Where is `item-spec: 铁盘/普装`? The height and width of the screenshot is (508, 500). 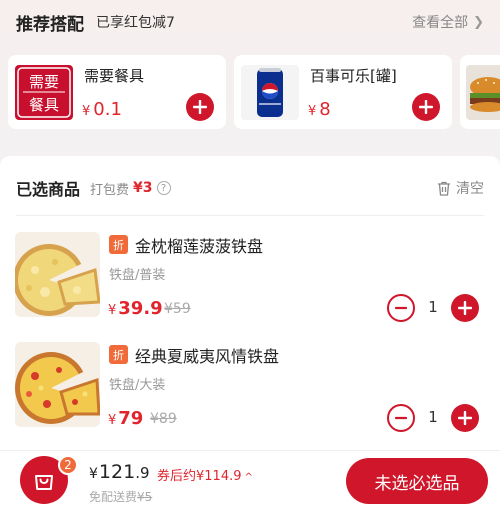 item-spec: 铁盘/普装 is located at coordinates (137, 275).